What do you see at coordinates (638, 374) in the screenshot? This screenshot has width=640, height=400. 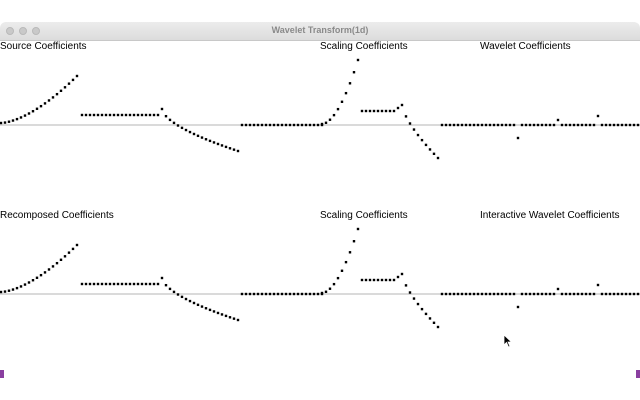 I see `window-edge-right` at bounding box center [638, 374].